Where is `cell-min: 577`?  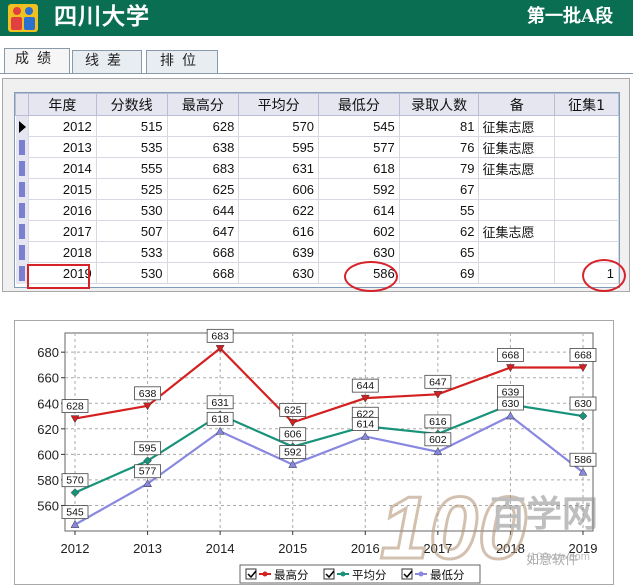
cell-min: 577 is located at coordinates (359, 147).